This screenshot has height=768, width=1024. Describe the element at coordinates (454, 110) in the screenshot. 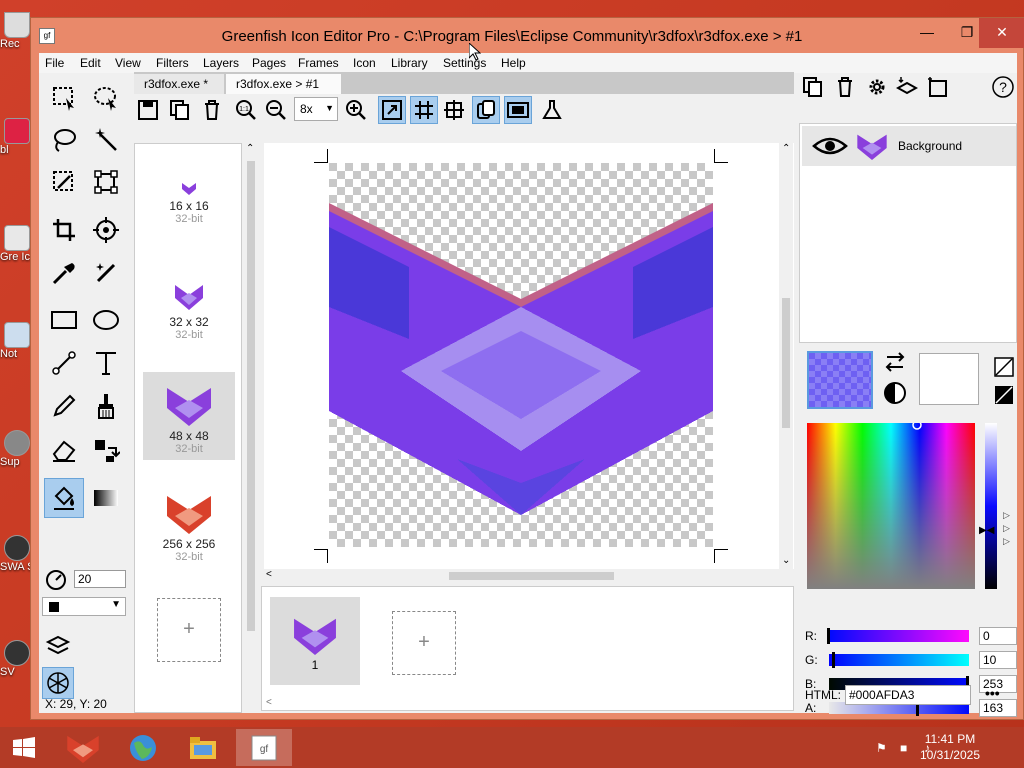

I see `center-lines-button` at that location.